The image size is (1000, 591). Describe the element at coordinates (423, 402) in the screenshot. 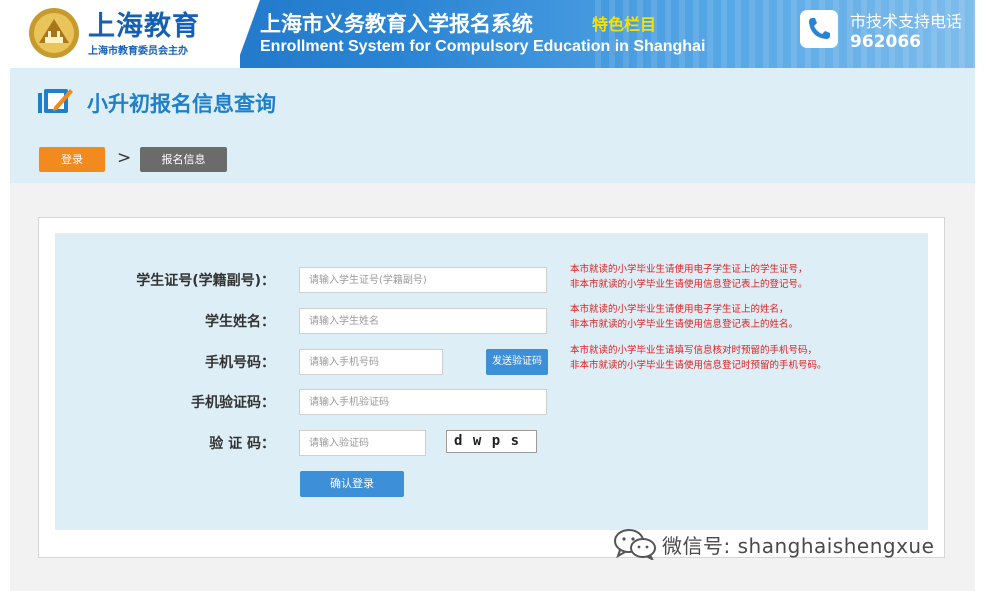

I see `sms-code-input` at that location.